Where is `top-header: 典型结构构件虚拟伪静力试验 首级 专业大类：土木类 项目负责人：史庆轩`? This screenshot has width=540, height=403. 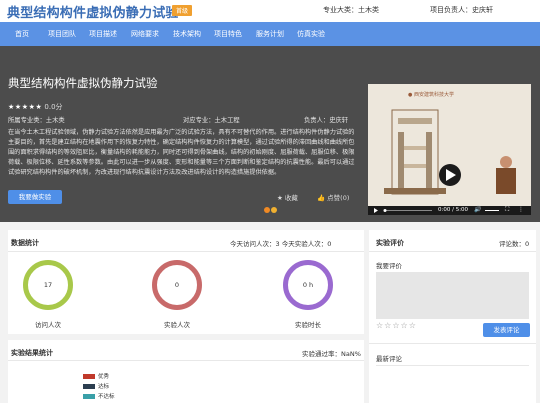 top-header: 典型结构构件虚拟伪静力试验 首级 专业大类：土木类 项目负责人：史庆轩 is located at coordinates (270, 11).